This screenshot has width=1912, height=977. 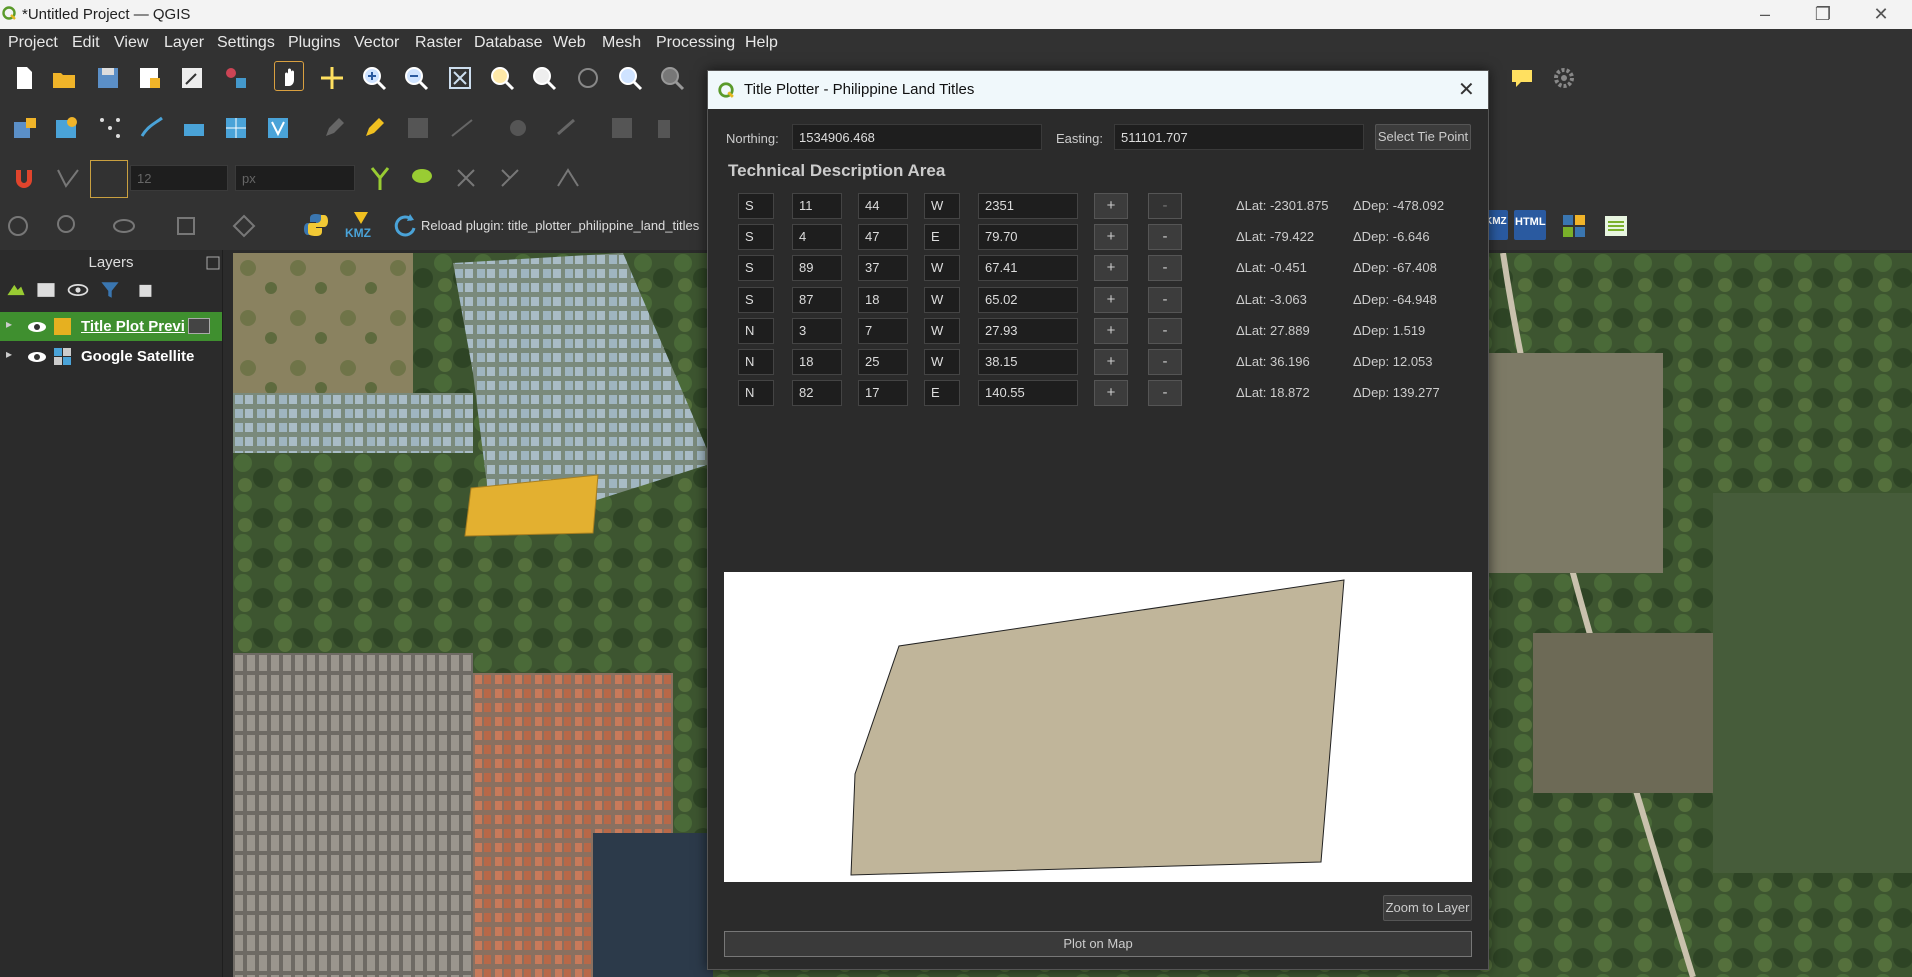 I want to click on degrees-field: 89, so click(x=817, y=268).